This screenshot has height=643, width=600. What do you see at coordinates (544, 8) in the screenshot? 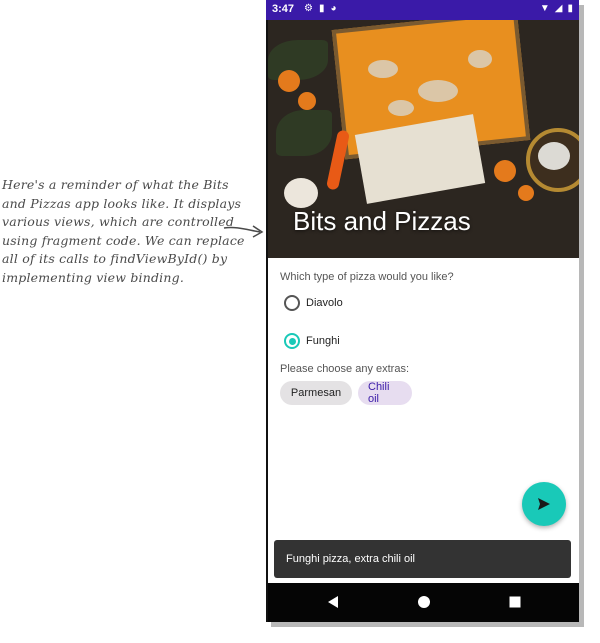
I see `wifi-icon: ▼` at bounding box center [544, 8].